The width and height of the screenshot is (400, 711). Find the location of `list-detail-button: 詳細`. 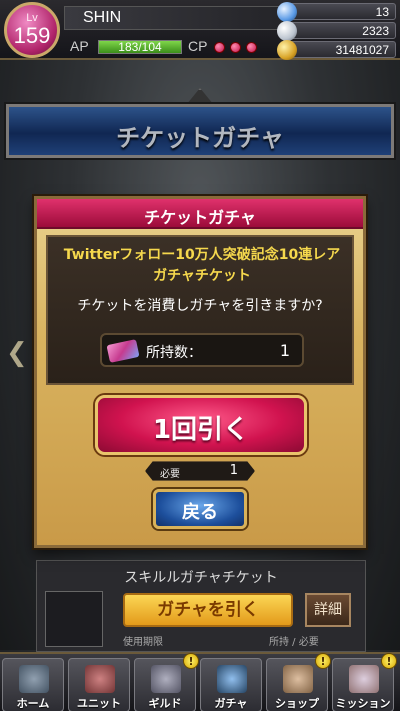

list-detail-button: 詳細 is located at coordinates (328, 610).